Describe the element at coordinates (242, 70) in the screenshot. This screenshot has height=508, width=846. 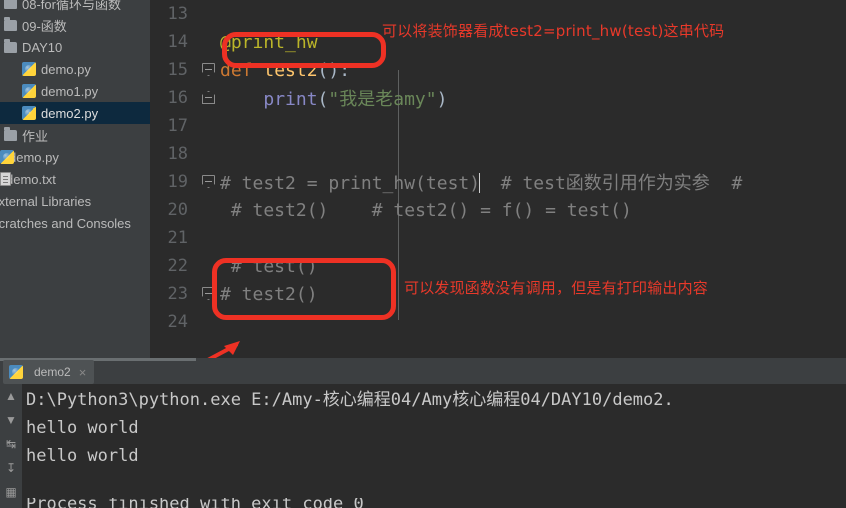
I see `code-token: def` at that location.